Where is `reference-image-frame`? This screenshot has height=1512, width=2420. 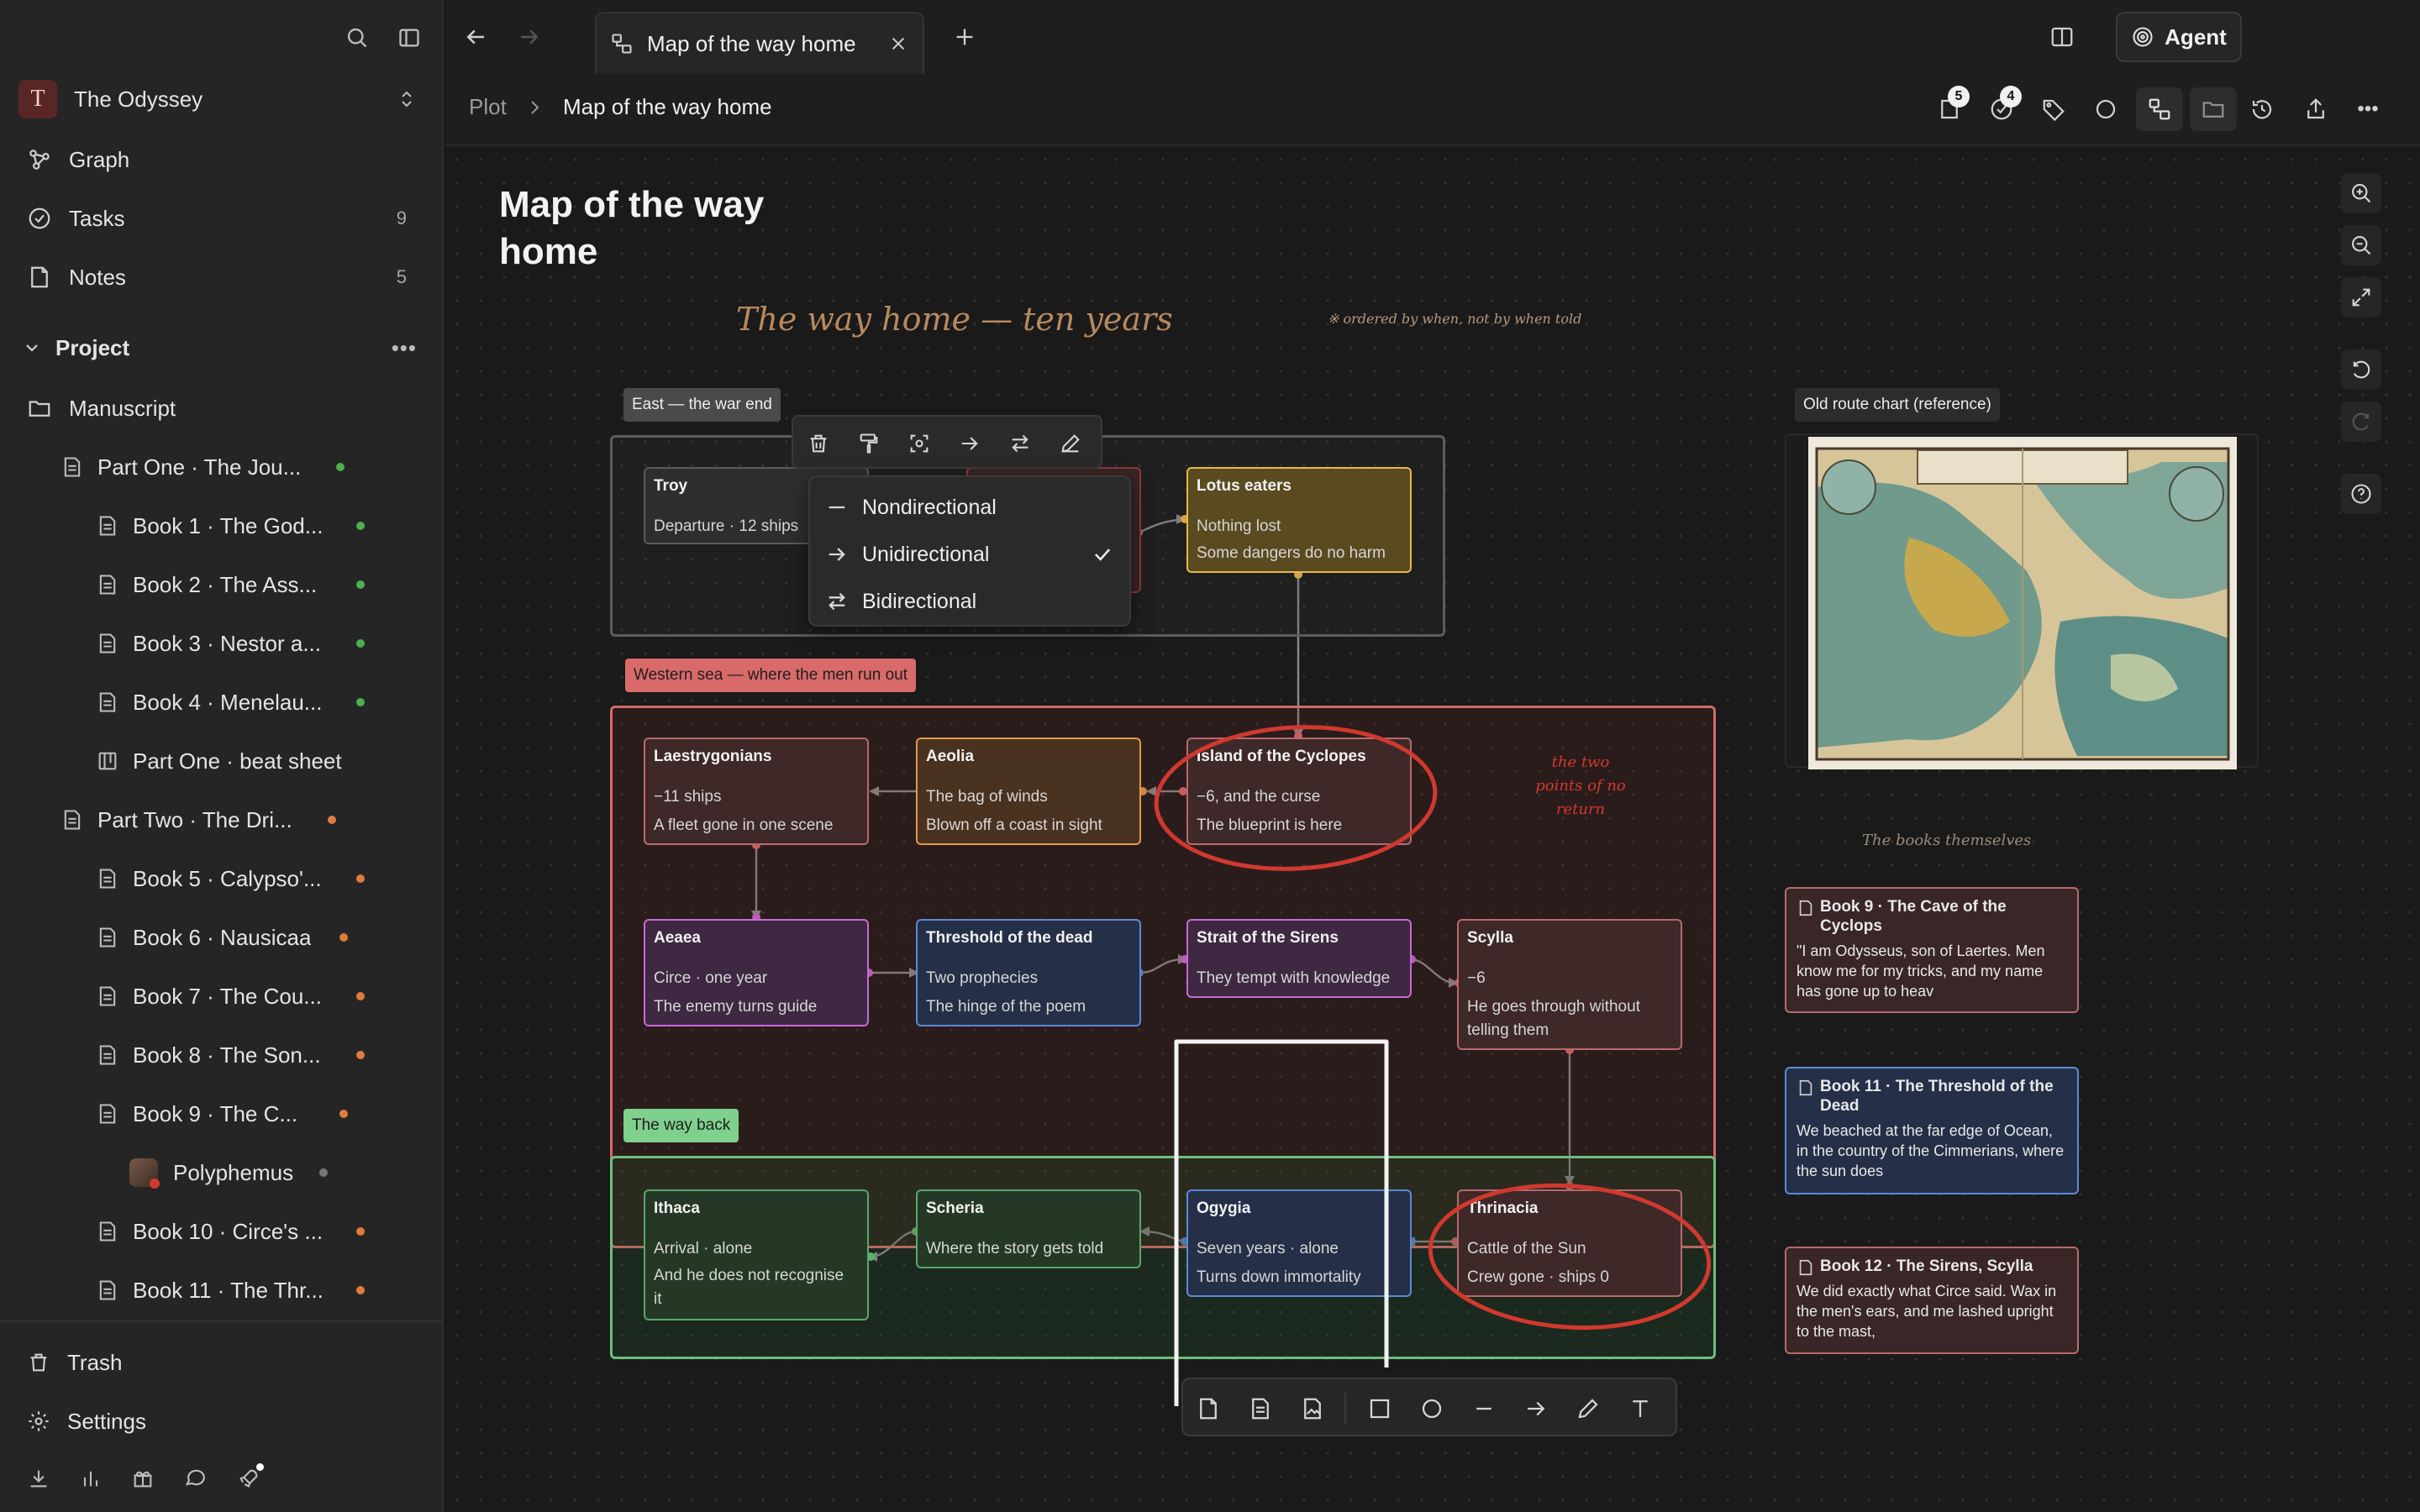
reference-image-frame is located at coordinates (2022, 601).